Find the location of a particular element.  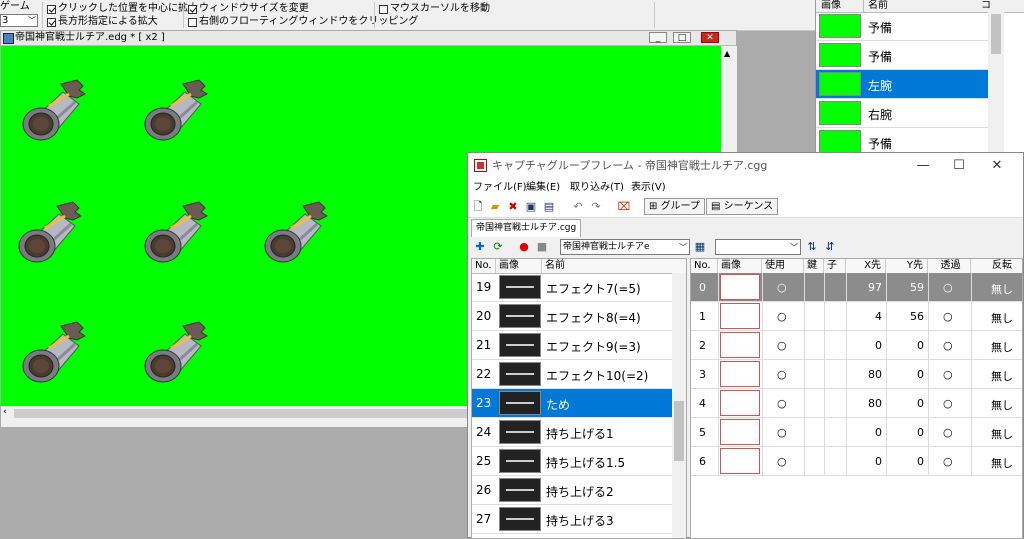

part-list-panel: 画像 名前 コ 予備 予備 左腕 右腕 予備 is located at coordinates (919, 78).